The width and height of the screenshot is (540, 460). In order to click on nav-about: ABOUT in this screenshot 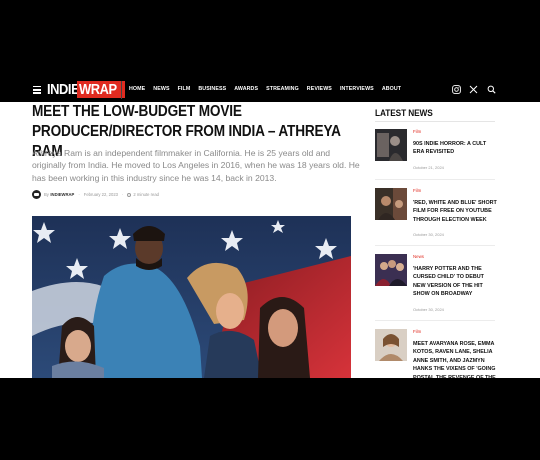, I will do `click(391, 89)`.